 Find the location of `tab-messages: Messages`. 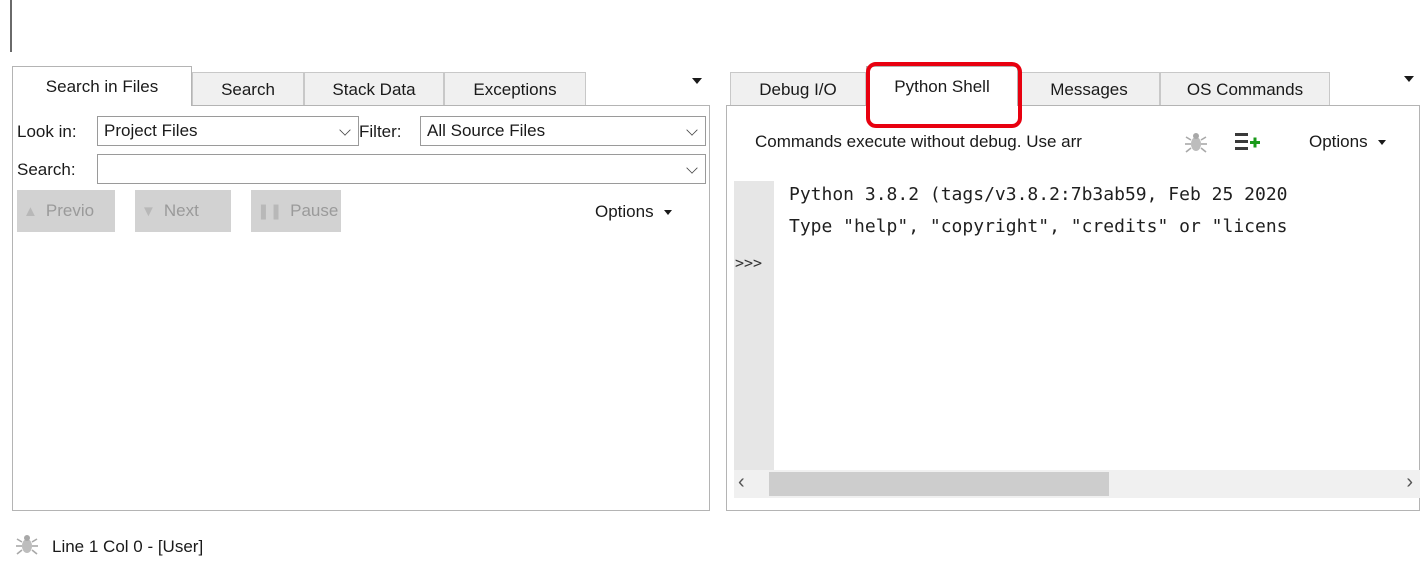

tab-messages: Messages is located at coordinates (1089, 89).